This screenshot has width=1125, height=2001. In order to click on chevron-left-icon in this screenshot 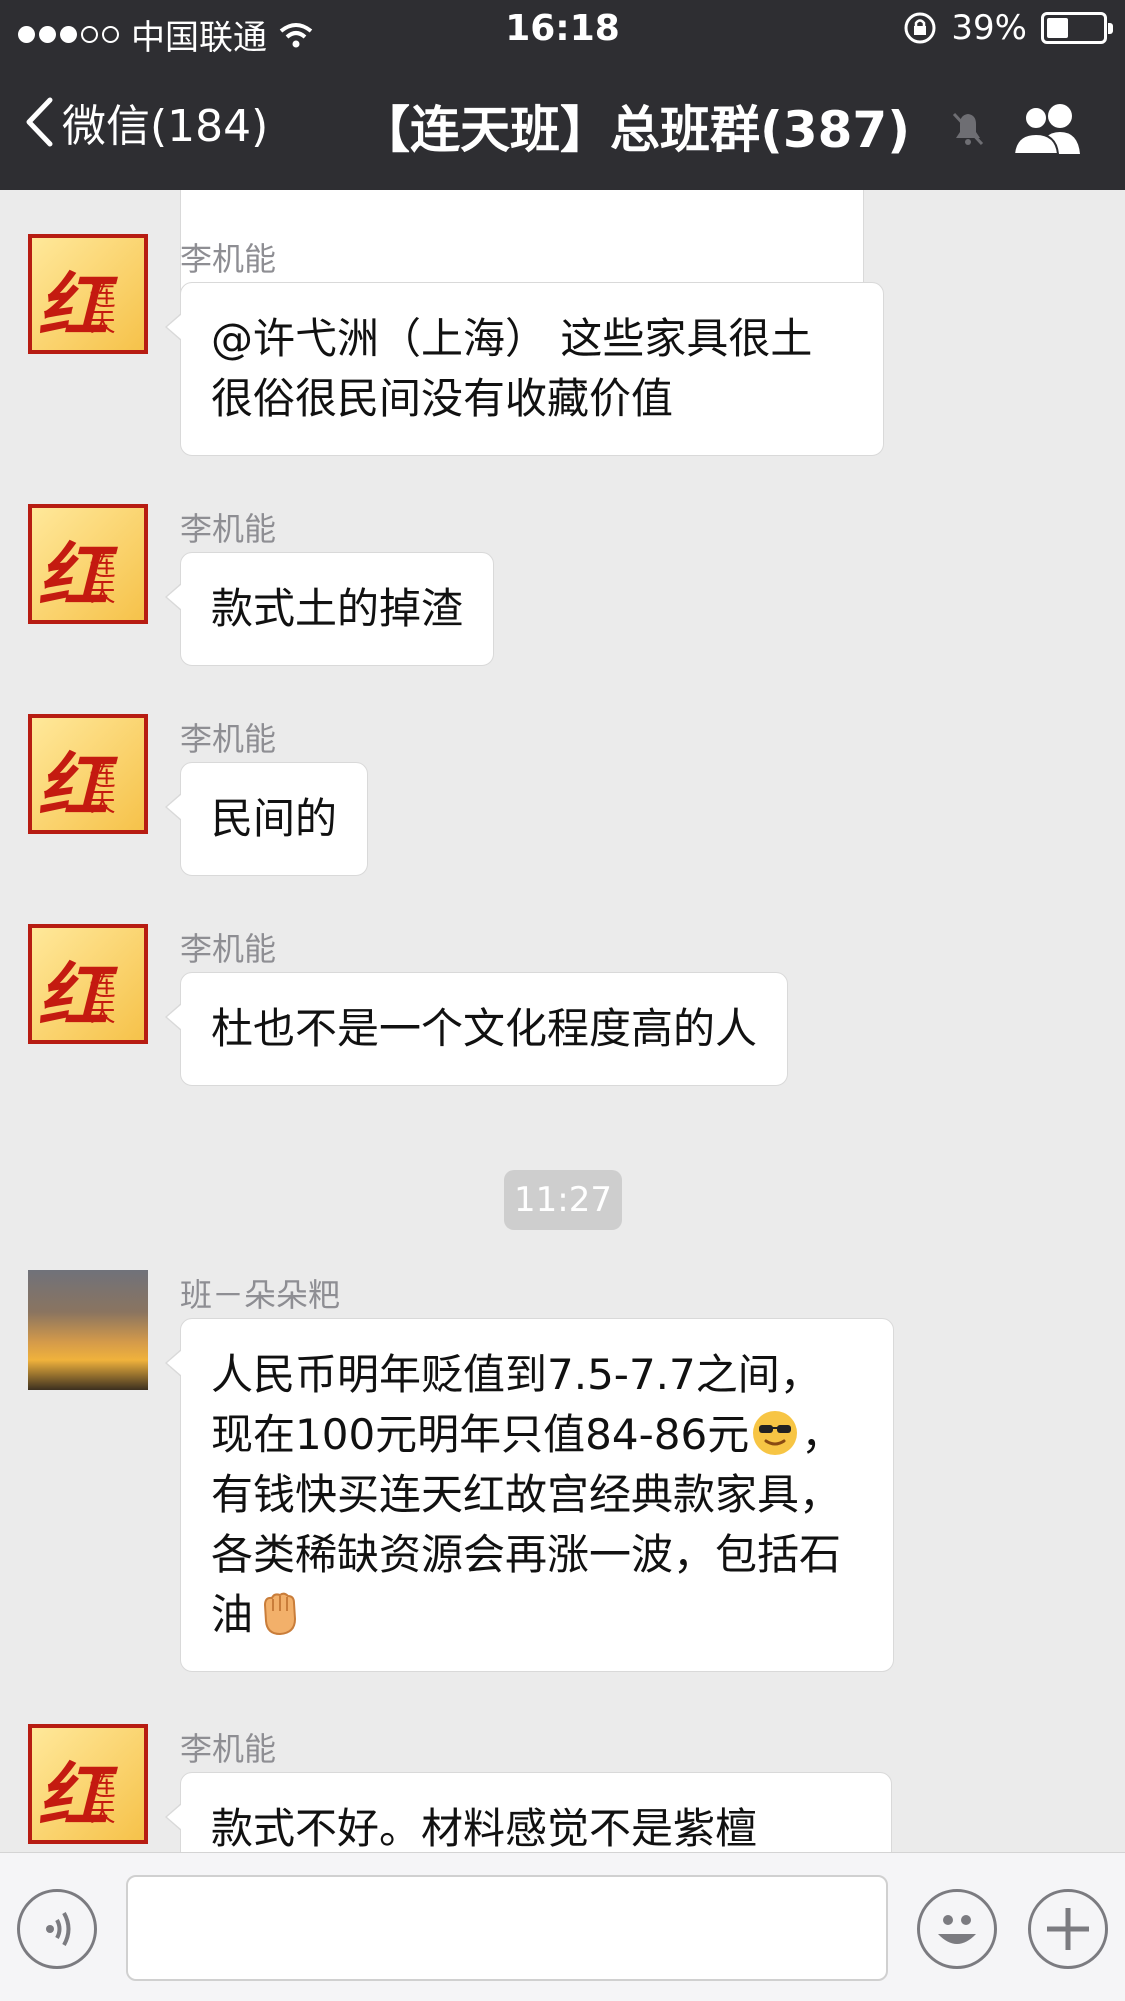, I will do `click(39, 122)`.